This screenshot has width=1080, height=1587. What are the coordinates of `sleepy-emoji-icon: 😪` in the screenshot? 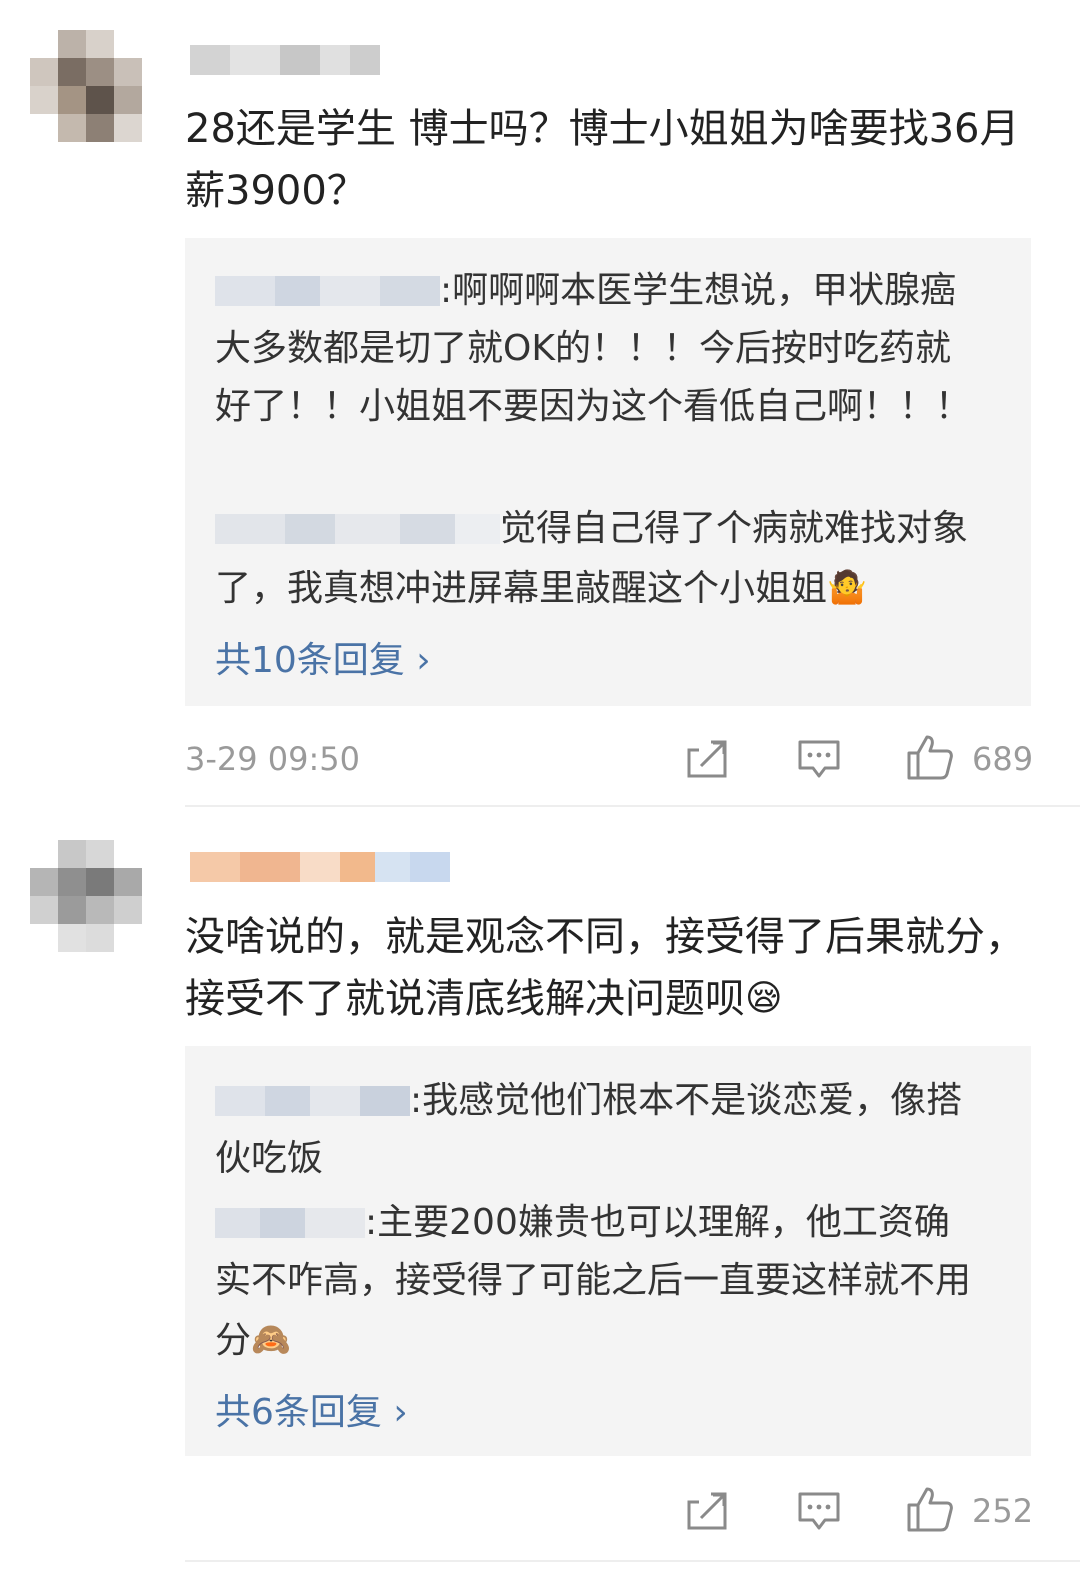 It's located at (764, 998).